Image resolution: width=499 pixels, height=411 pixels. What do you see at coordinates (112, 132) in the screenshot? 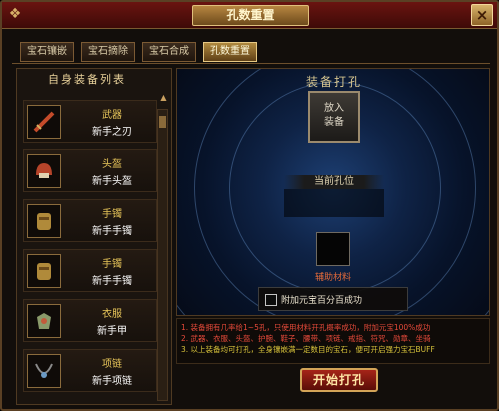
I see `item-name: 新手之刃` at bounding box center [112, 132].